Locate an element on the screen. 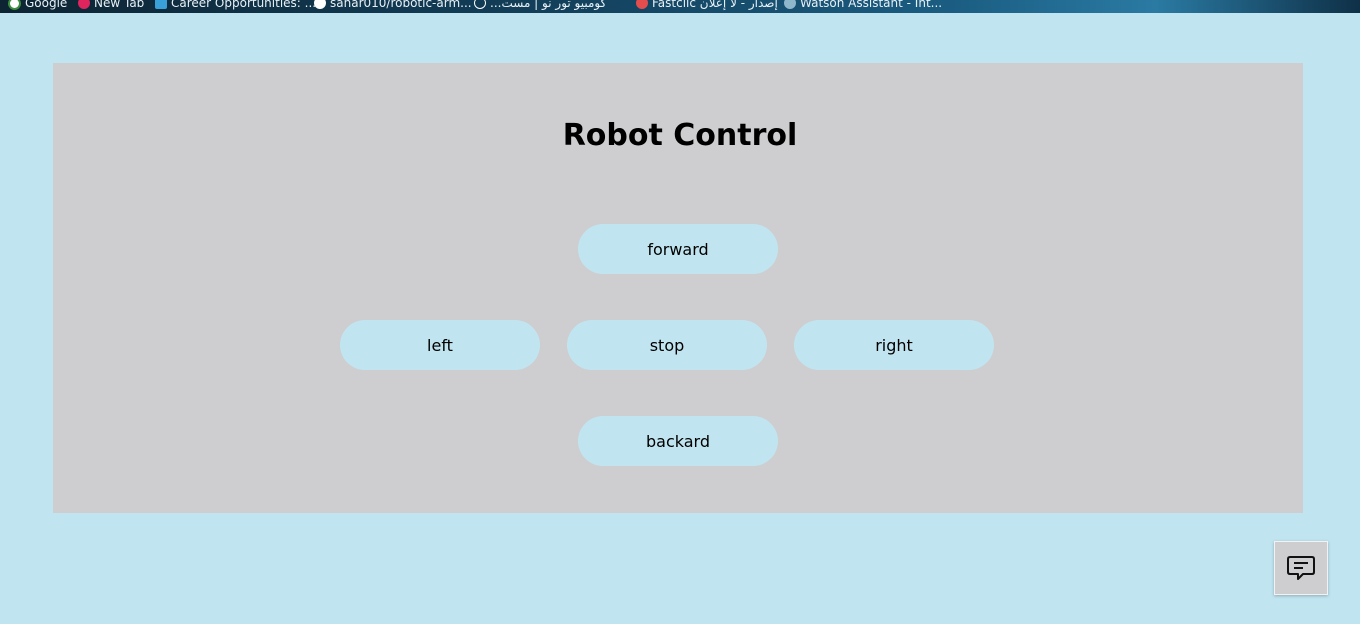 This screenshot has width=1360, height=624. new-tab-icon is located at coordinates (84, 4).